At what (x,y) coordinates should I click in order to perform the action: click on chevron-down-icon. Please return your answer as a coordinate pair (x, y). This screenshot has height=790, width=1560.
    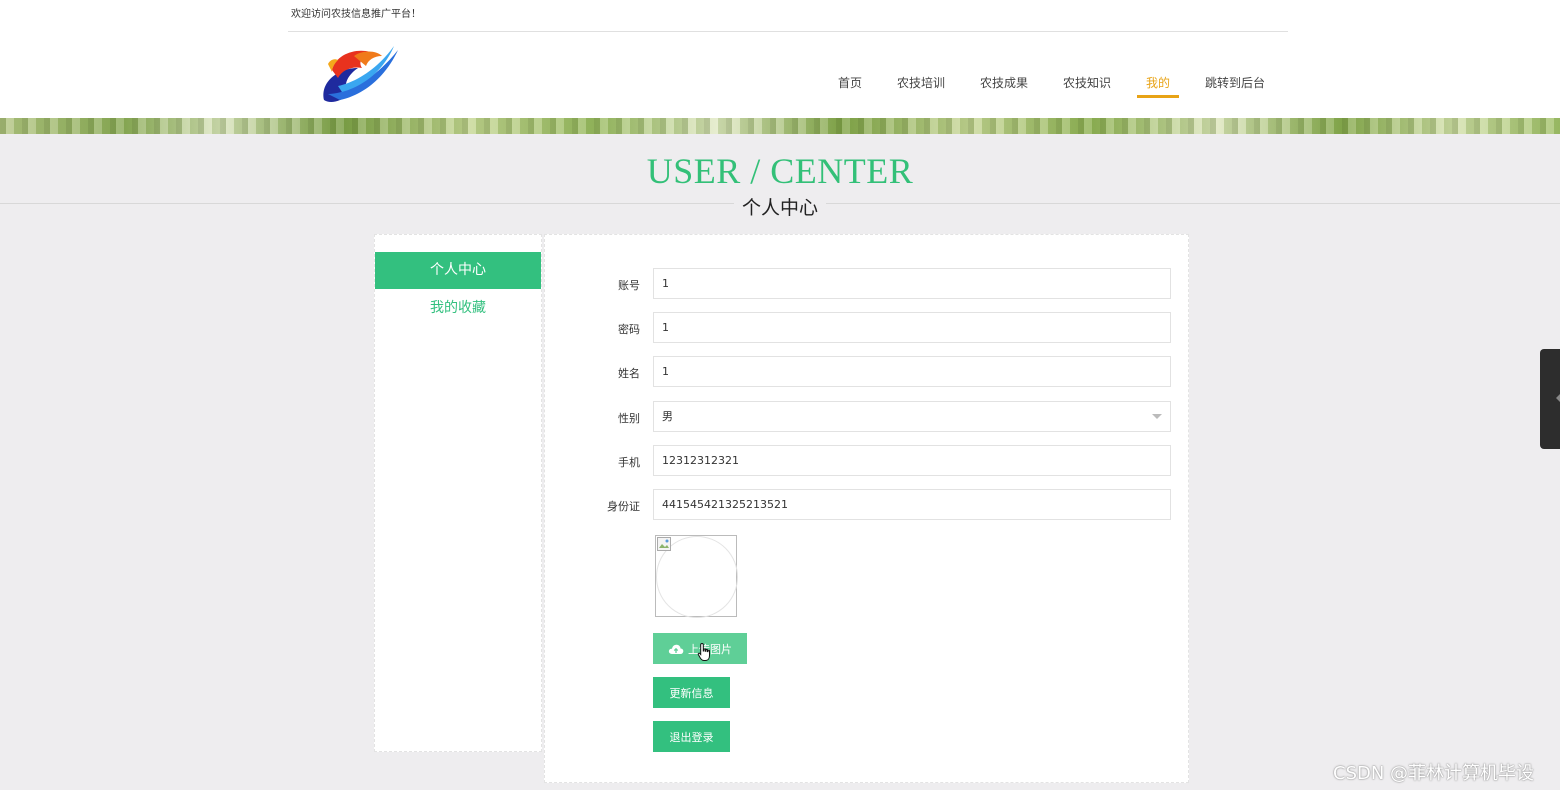
    Looking at the image, I should click on (1157, 416).